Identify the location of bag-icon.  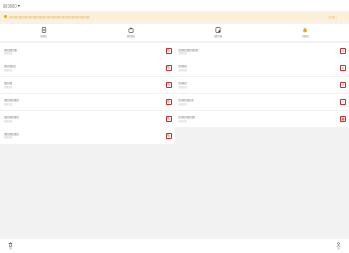
(131, 30).